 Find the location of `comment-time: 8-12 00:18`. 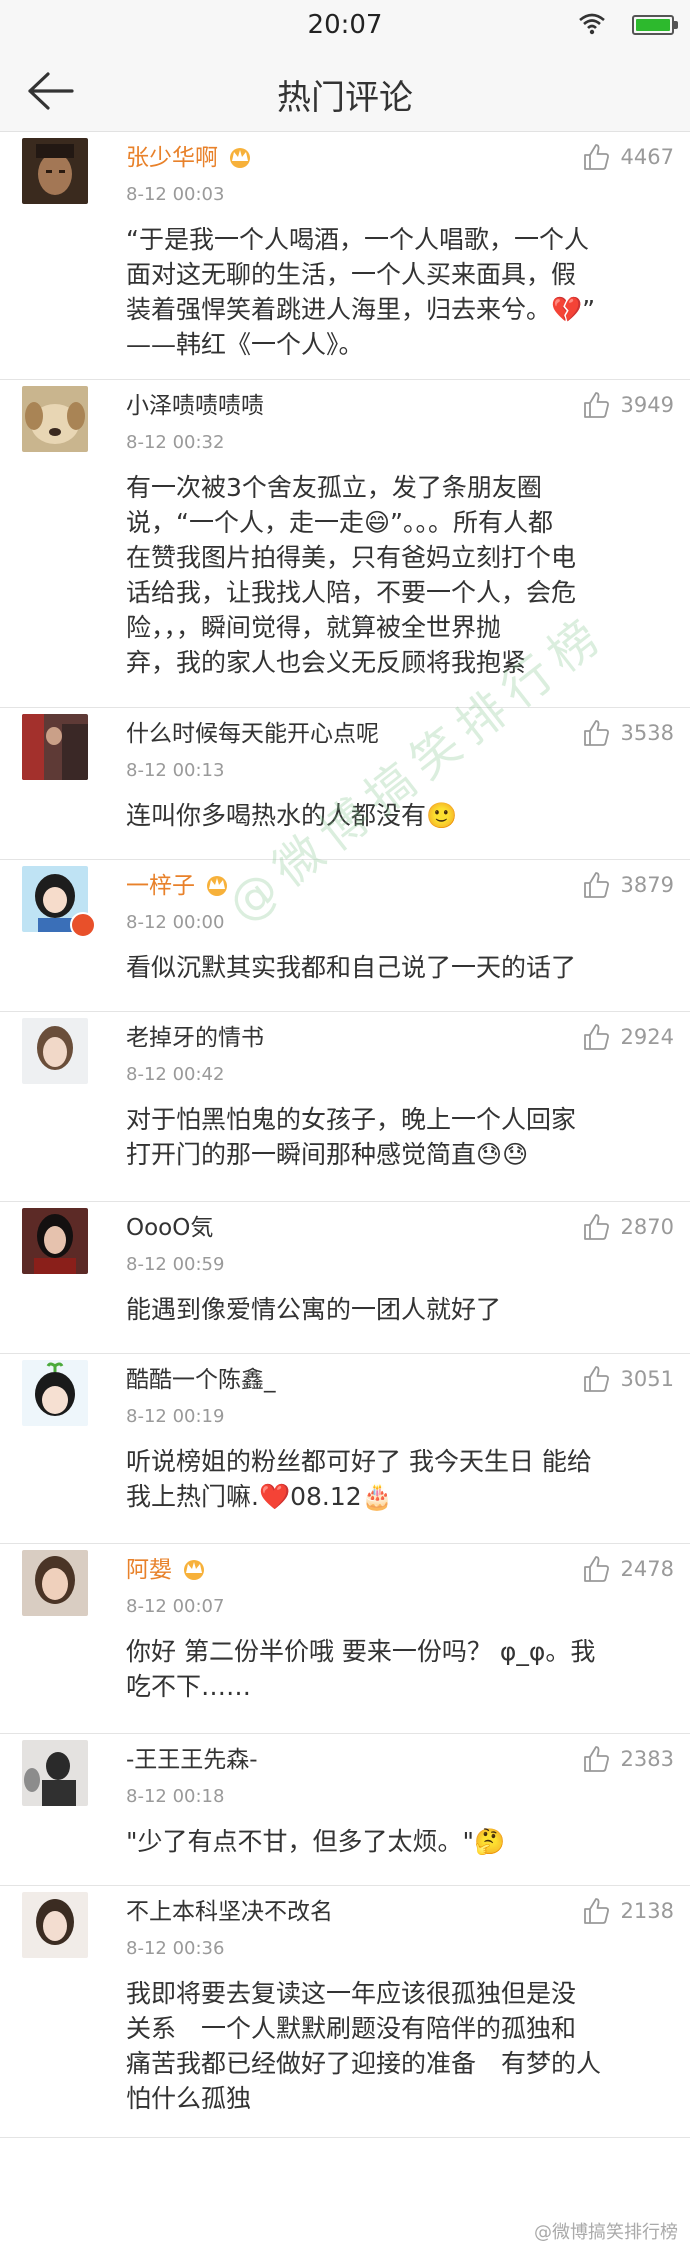

comment-time: 8-12 00:18 is located at coordinates (175, 1796).